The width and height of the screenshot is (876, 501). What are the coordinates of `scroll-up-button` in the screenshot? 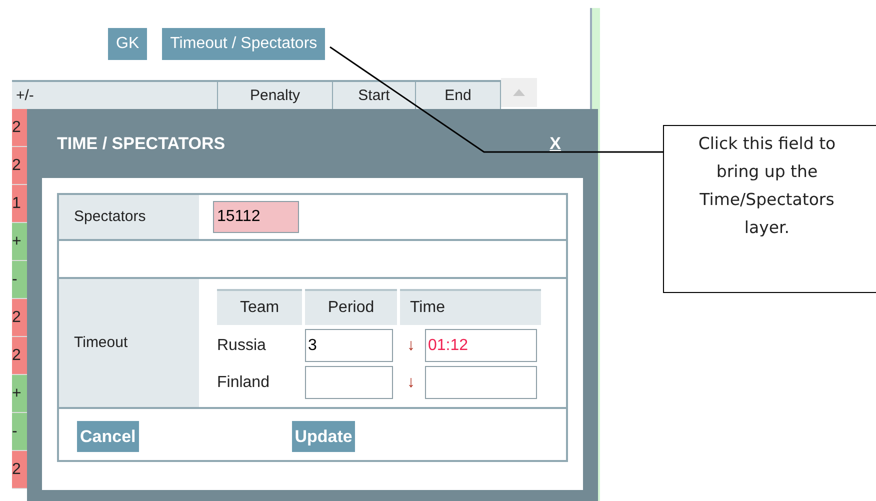 It's located at (519, 92).